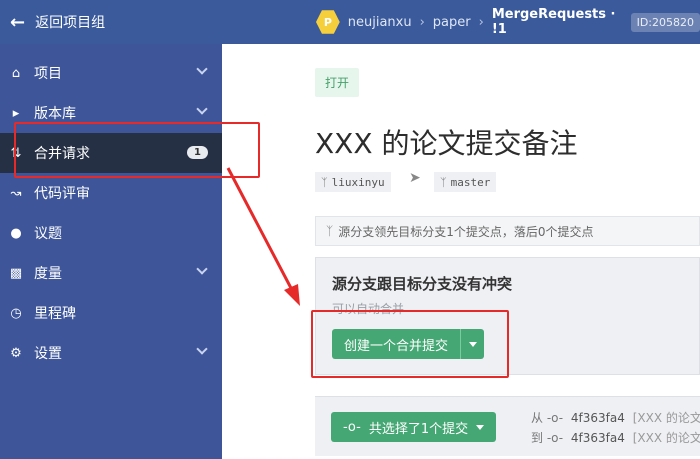 The image size is (700, 459). Describe the element at coordinates (263, 236) in the screenshot. I see `annotation-arrow` at that location.